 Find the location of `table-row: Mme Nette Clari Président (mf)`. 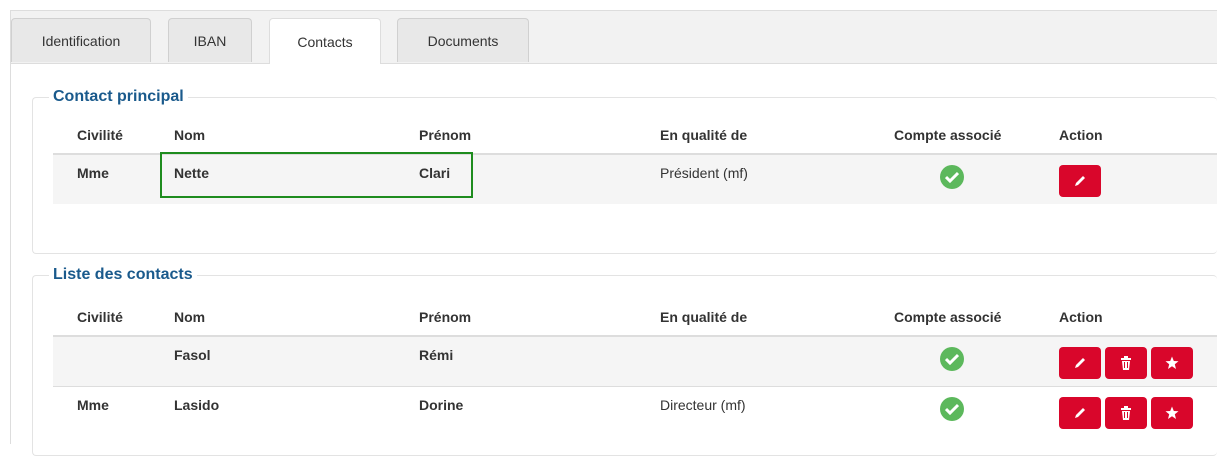

table-row: Mme Nette Clari Président (mf) is located at coordinates (635, 179).